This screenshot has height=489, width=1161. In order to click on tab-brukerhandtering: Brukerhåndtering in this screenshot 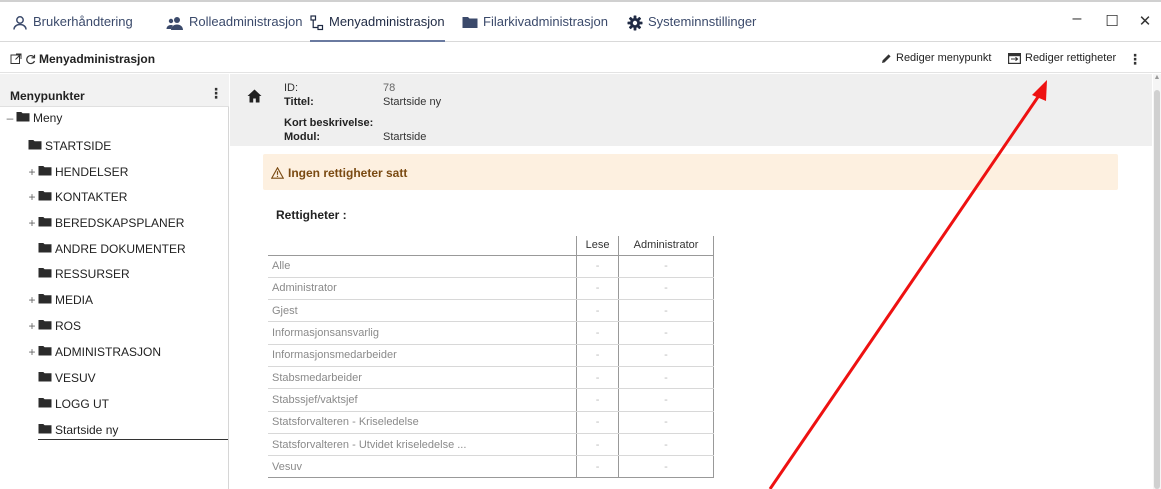, I will do `click(72, 28)`.